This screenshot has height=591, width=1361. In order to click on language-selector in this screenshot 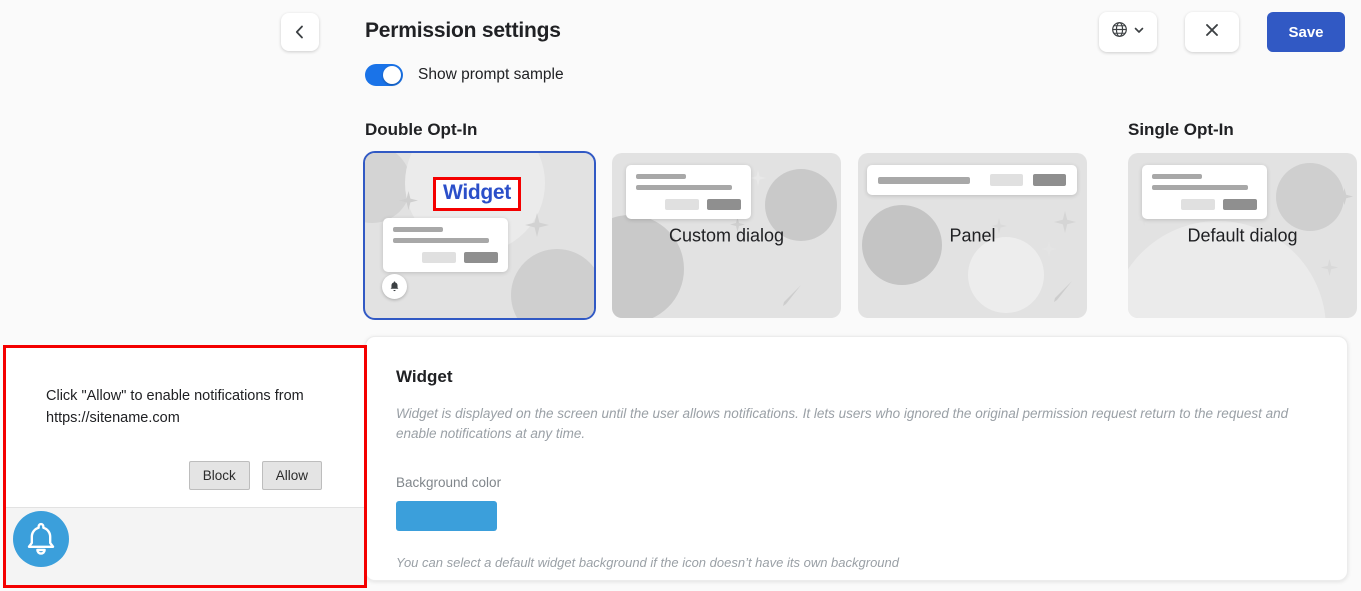, I will do `click(1128, 32)`.